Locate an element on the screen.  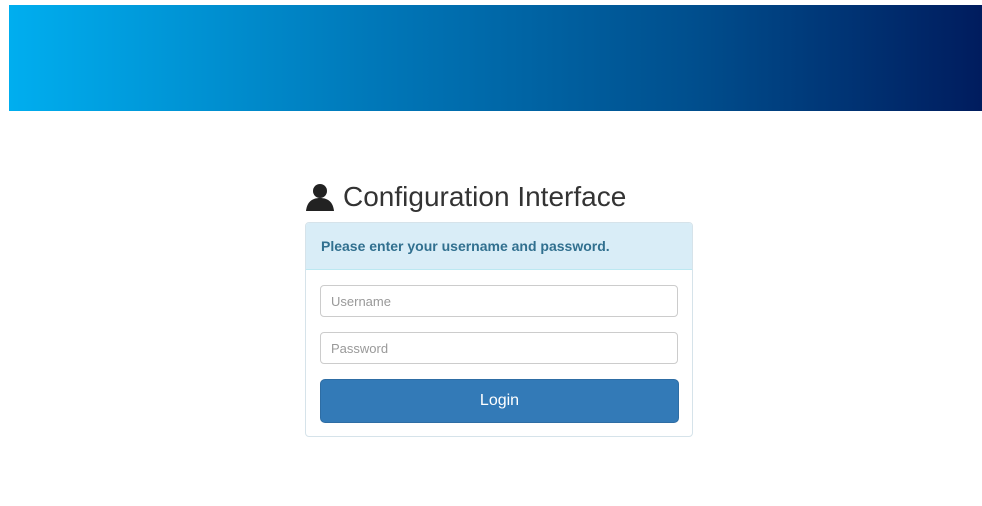
username-input is located at coordinates (499, 301).